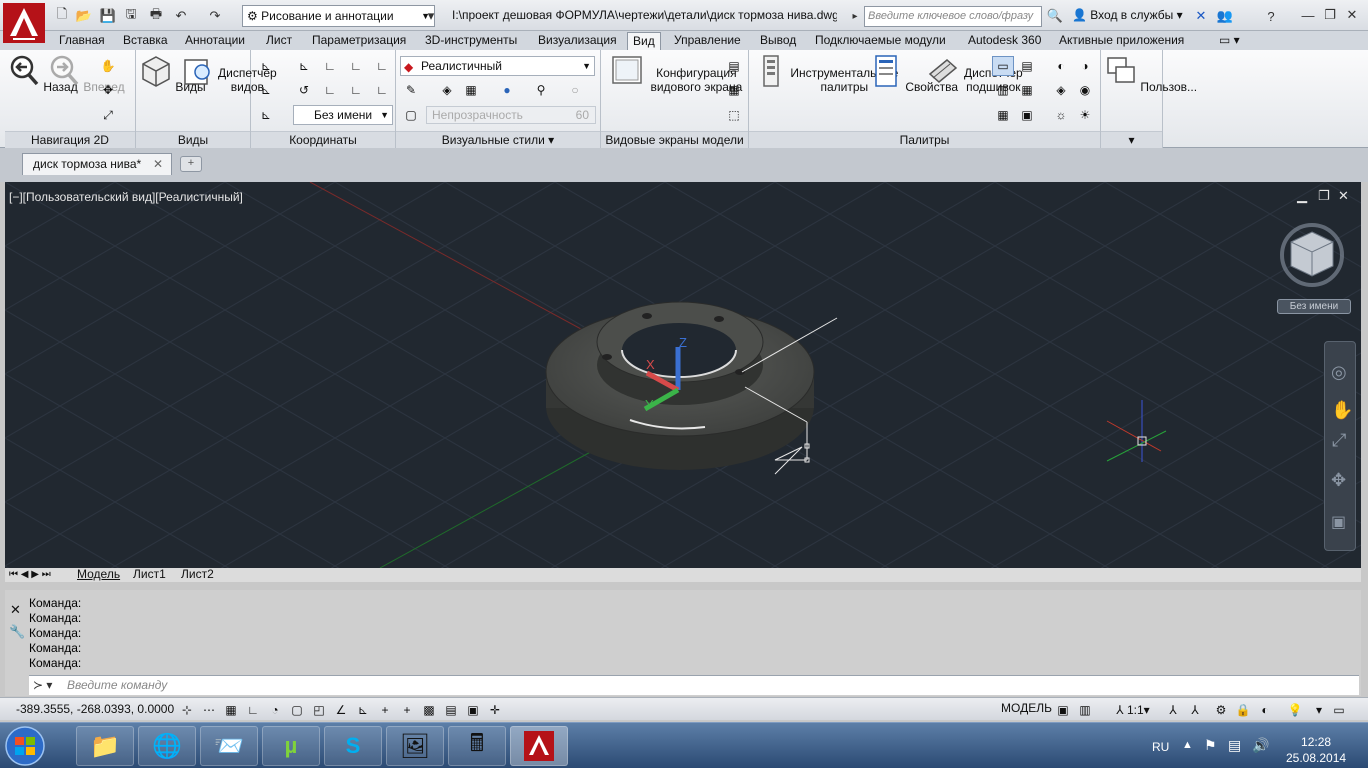  I want to click on material-icon: ▦, so click(471, 90).